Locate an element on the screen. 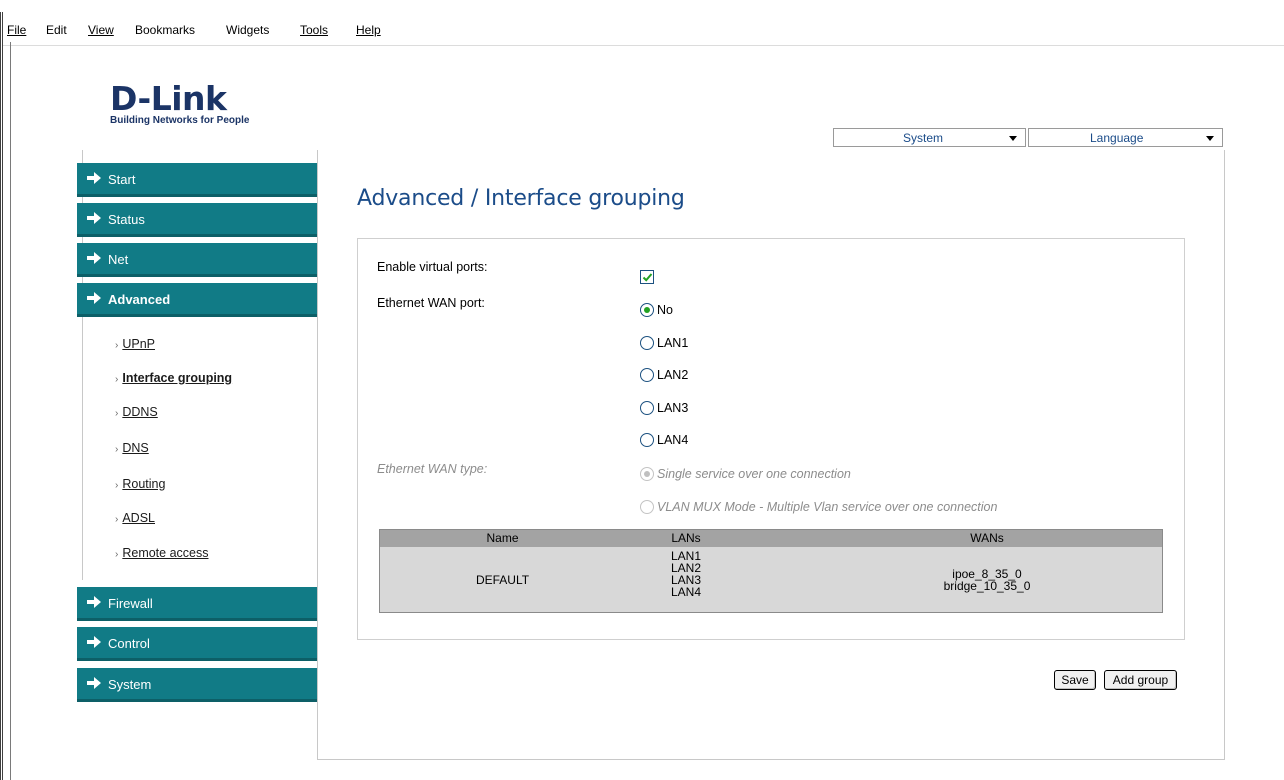 This screenshot has width=1284, height=780. nav-firewall-label: Firewall is located at coordinates (130, 603).